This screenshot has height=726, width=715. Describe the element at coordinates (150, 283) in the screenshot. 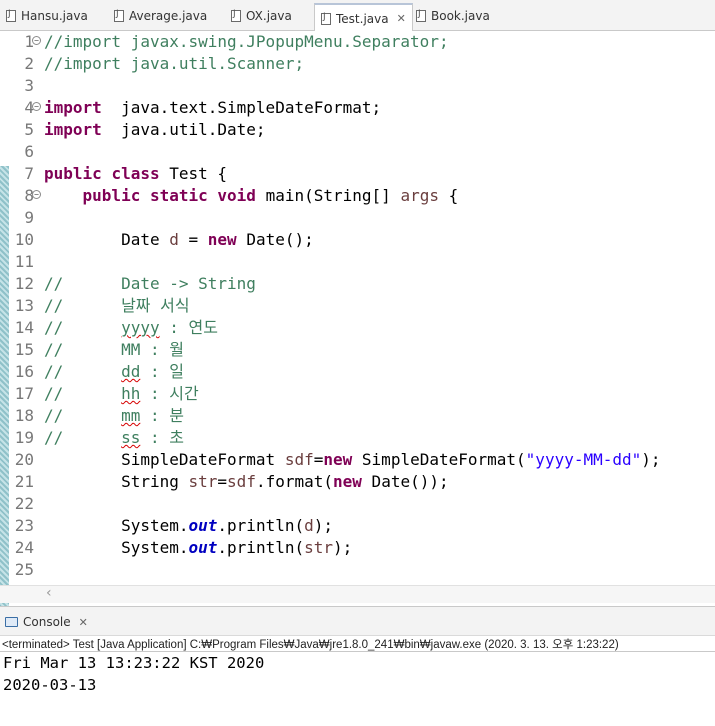

I see `code-token: // Date -> String` at that location.